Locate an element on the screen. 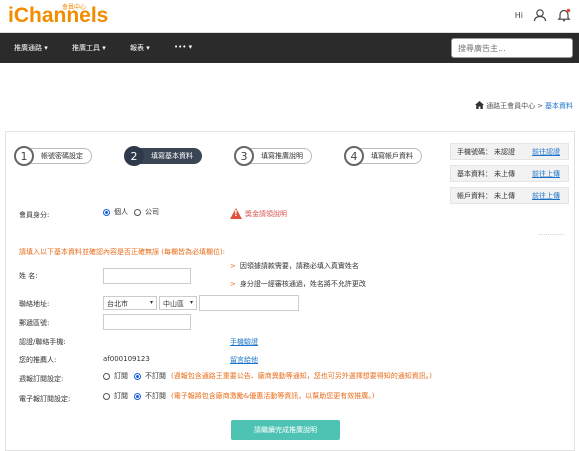 The height and width of the screenshot is (451, 579). top-bar: iChannels 會員中心 Hi is located at coordinates (289, 16).